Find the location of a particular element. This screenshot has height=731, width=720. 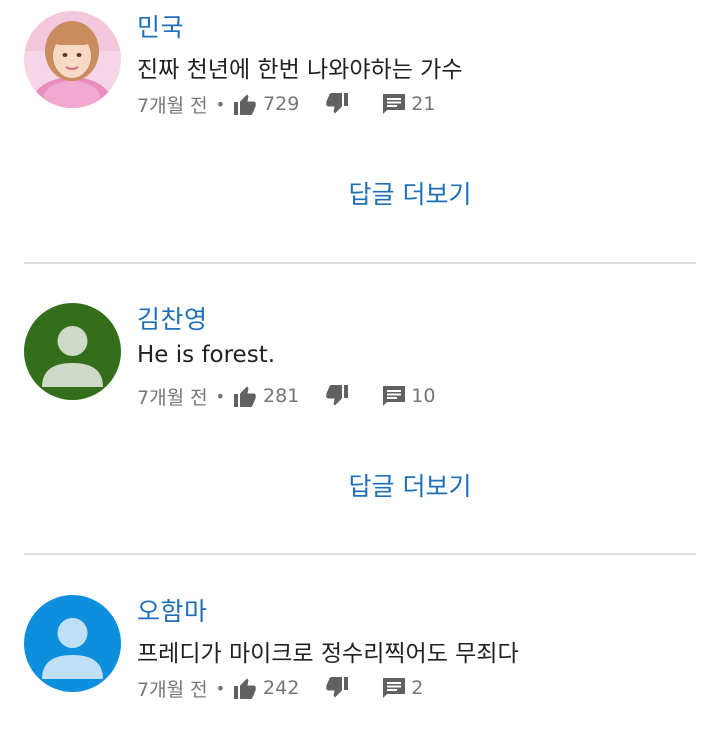

like-button: 729 is located at coordinates (266, 104).